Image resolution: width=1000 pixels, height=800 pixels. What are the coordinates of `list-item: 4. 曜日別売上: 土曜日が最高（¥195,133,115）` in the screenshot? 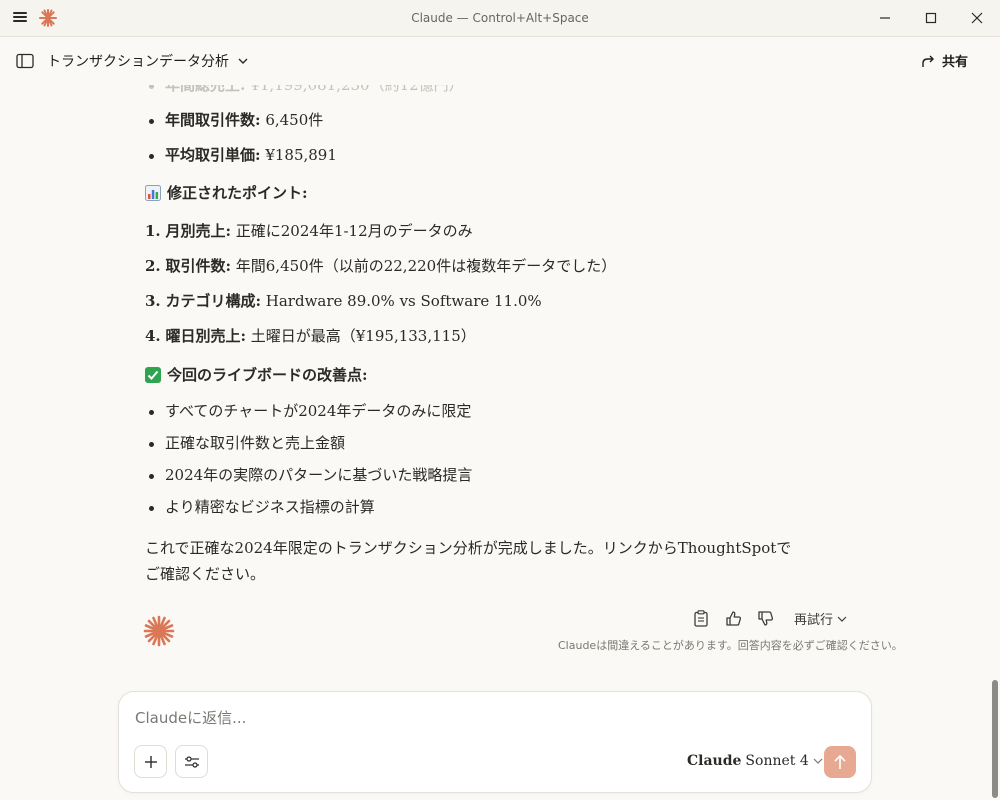 It's located at (310, 336).